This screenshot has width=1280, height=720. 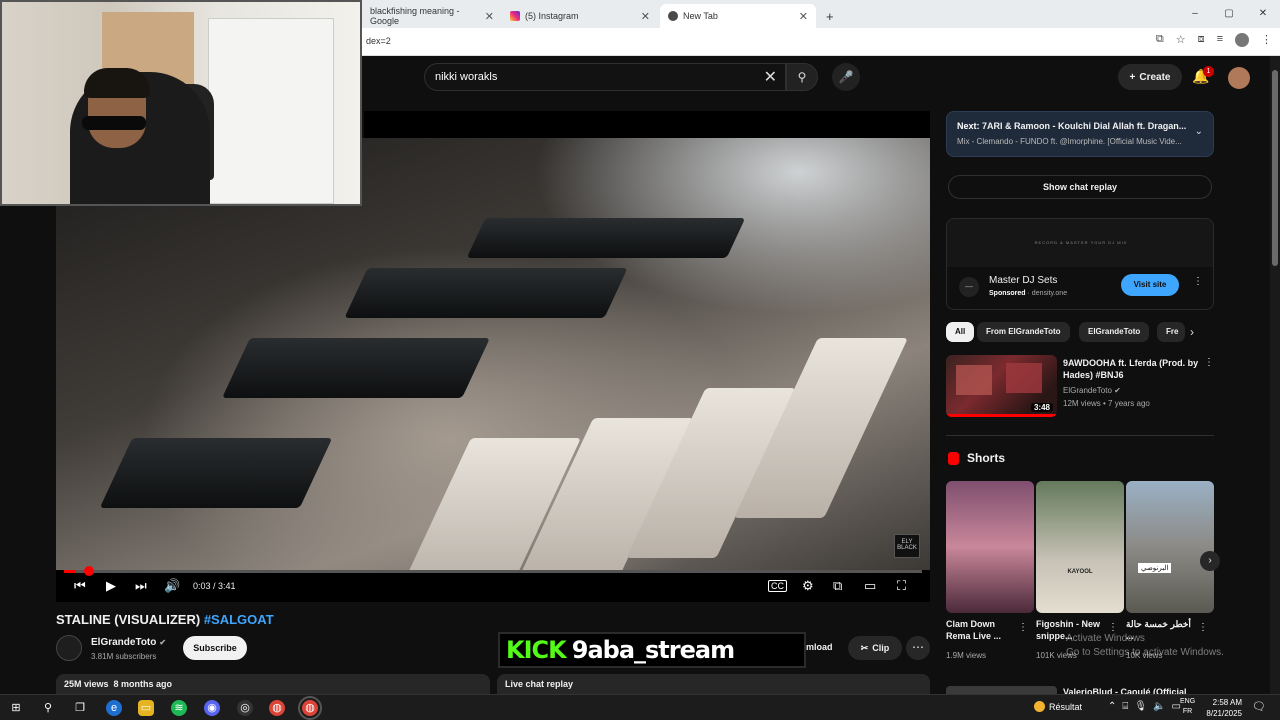 What do you see at coordinates (1199, 131) in the screenshot?
I see `chevron-down-icon: ⌄` at bounding box center [1199, 131].